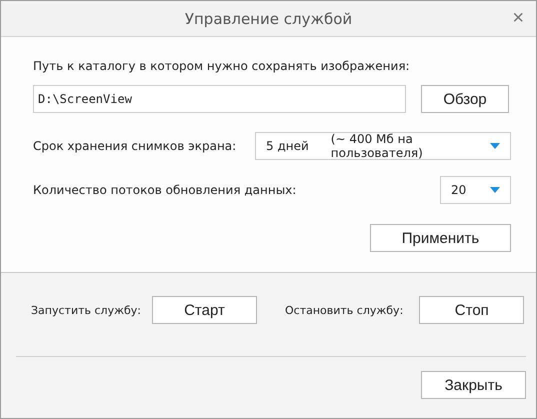  I want to click on path-label: Путь к каталогу в котором нужно сохранять изображения:, so click(222, 66).